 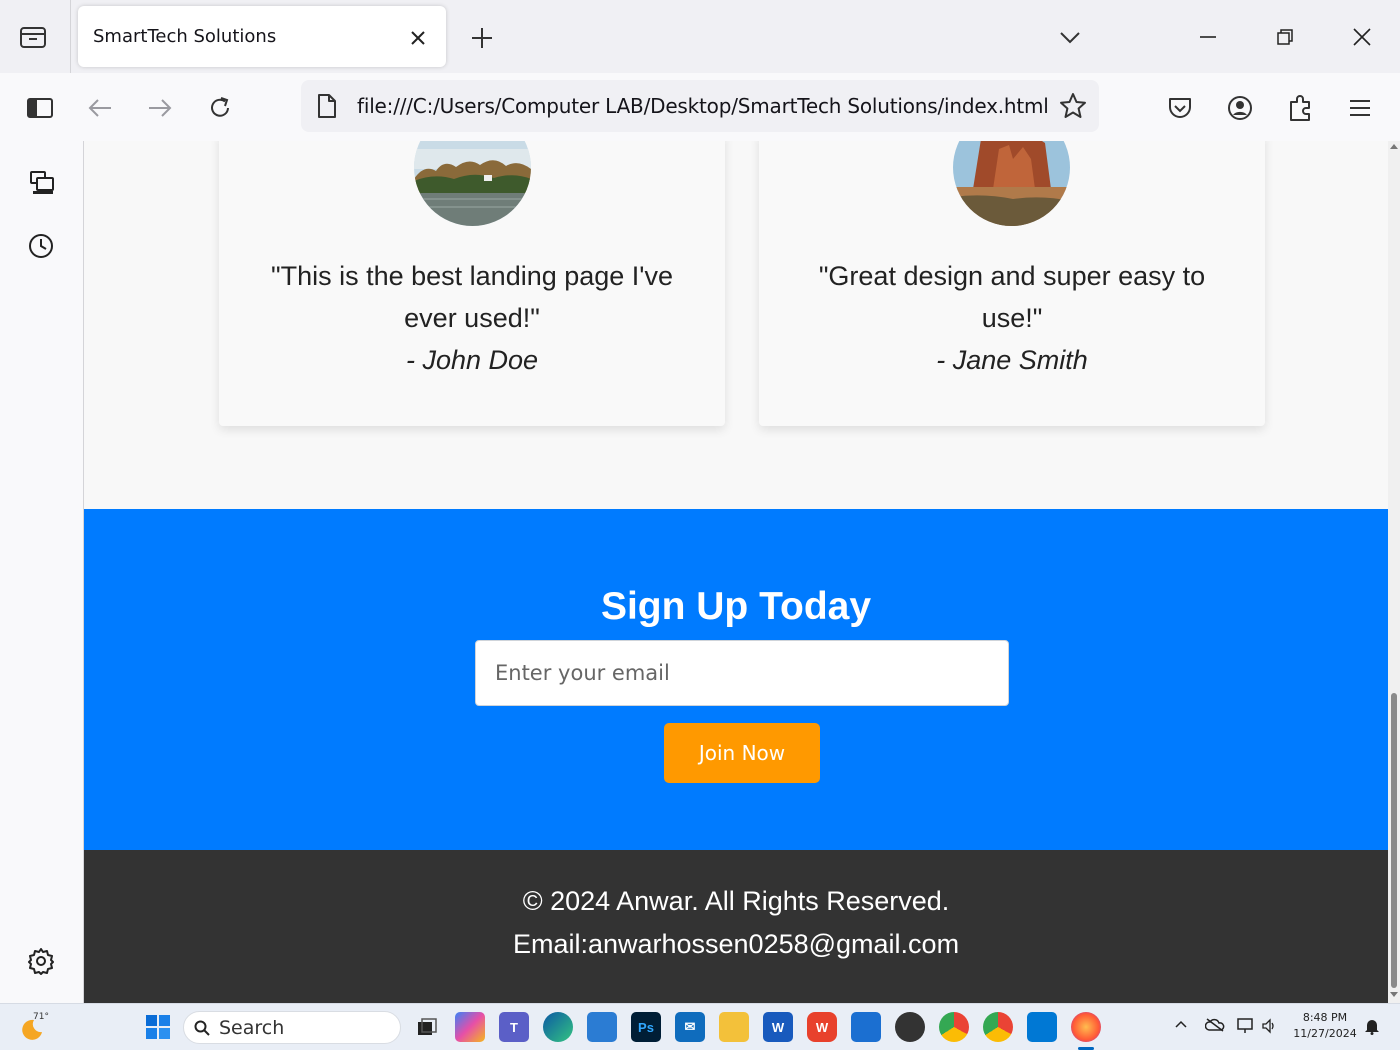 I want to click on puzzle-icon, so click(x=1300, y=108).